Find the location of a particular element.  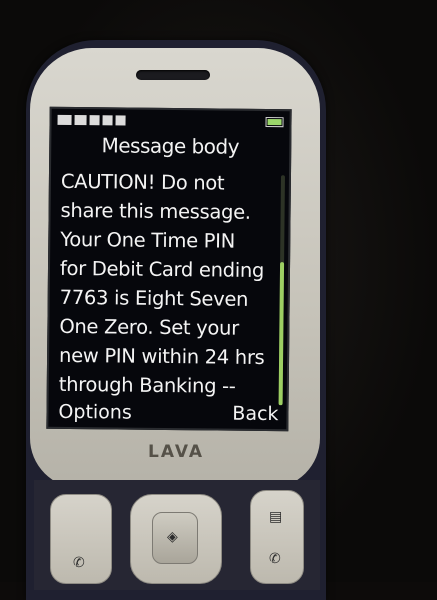

end-call-key: ▤ ✆ is located at coordinates (277, 537).